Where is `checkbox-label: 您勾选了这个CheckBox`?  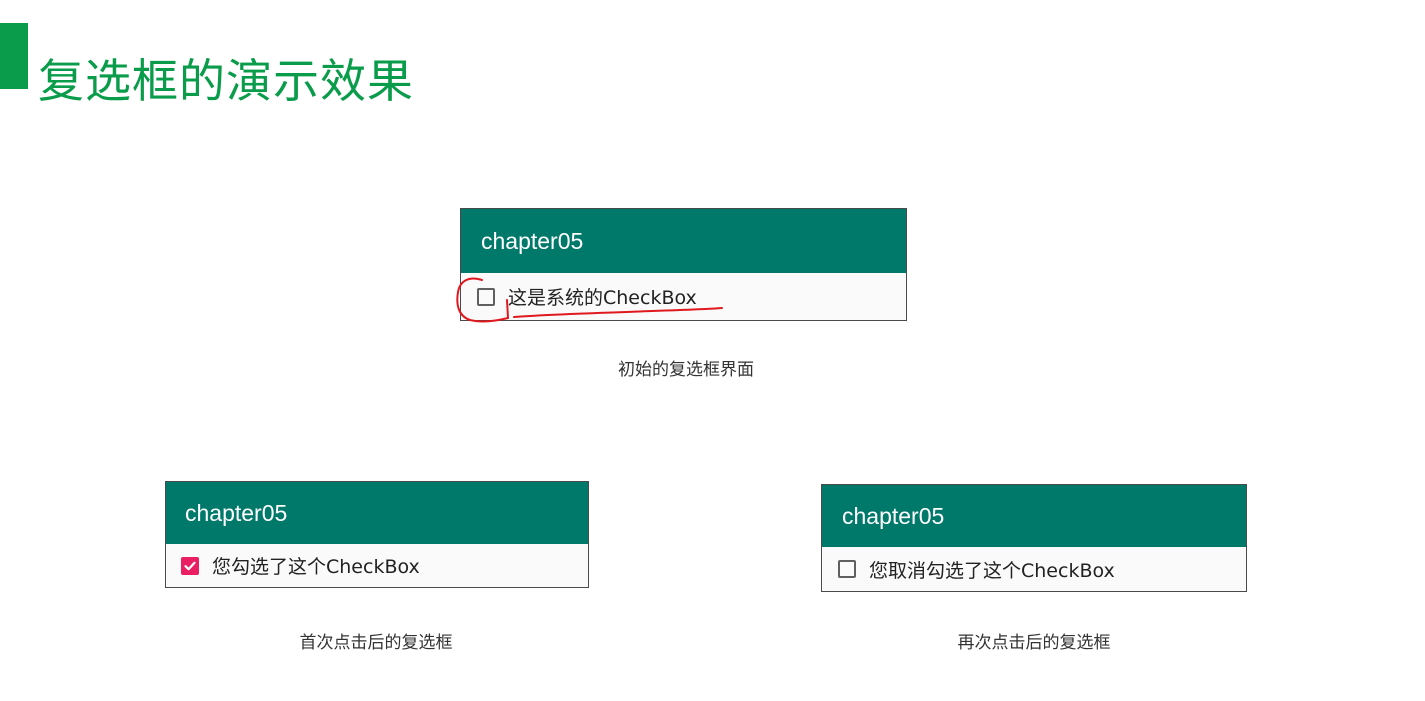 checkbox-label: 您勾选了这个CheckBox is located at coordinates (316, 565).